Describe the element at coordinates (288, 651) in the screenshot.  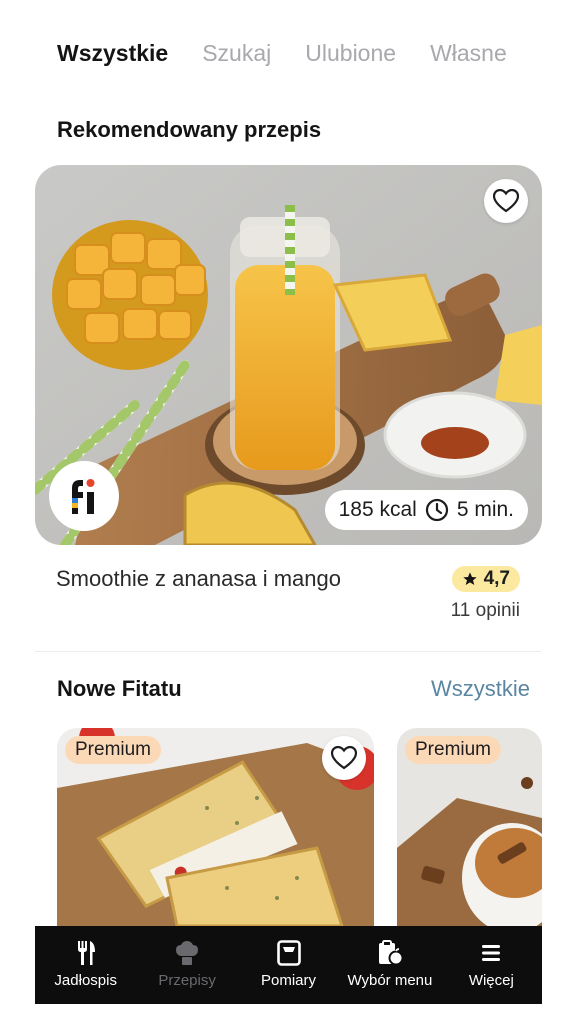
I see `section-divider` at that location.